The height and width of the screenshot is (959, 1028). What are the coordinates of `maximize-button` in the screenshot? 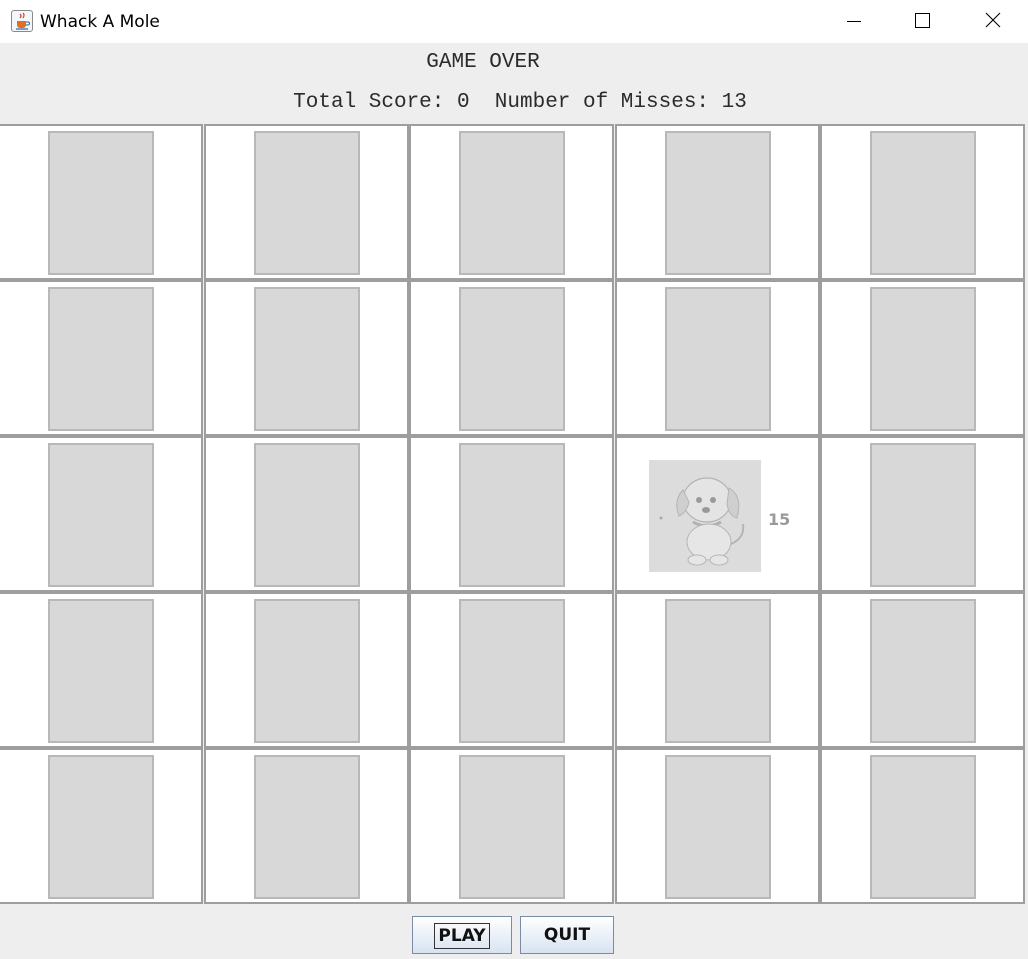 It's located at (922, 21).